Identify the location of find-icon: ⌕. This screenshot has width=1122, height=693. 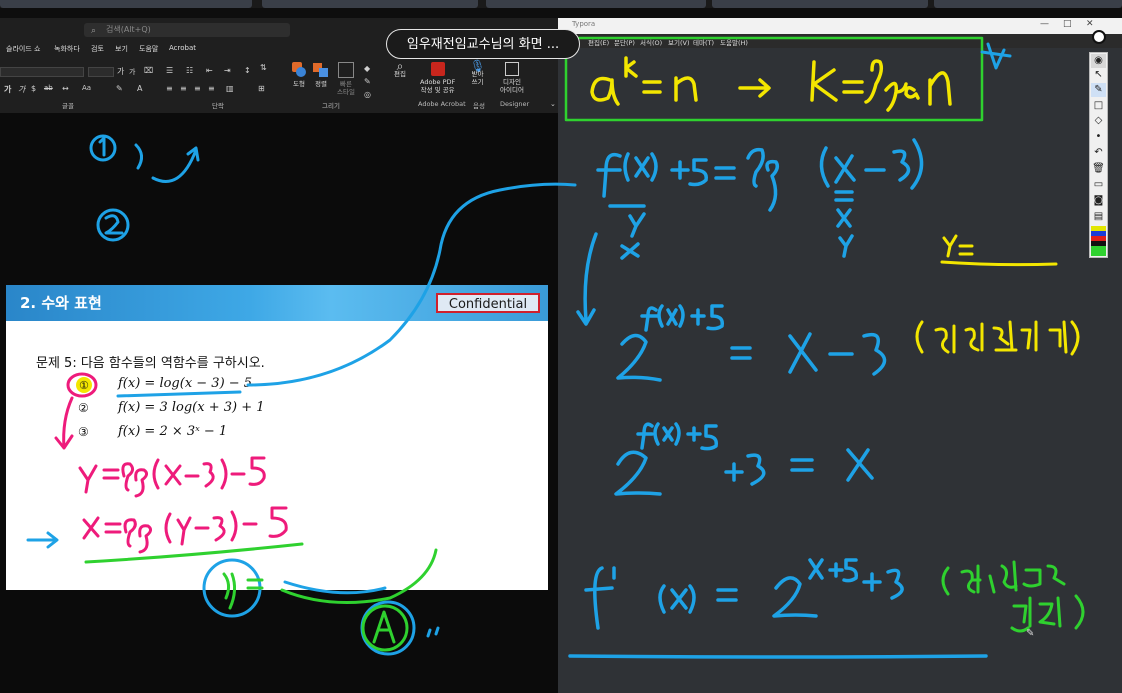
(400, 66).